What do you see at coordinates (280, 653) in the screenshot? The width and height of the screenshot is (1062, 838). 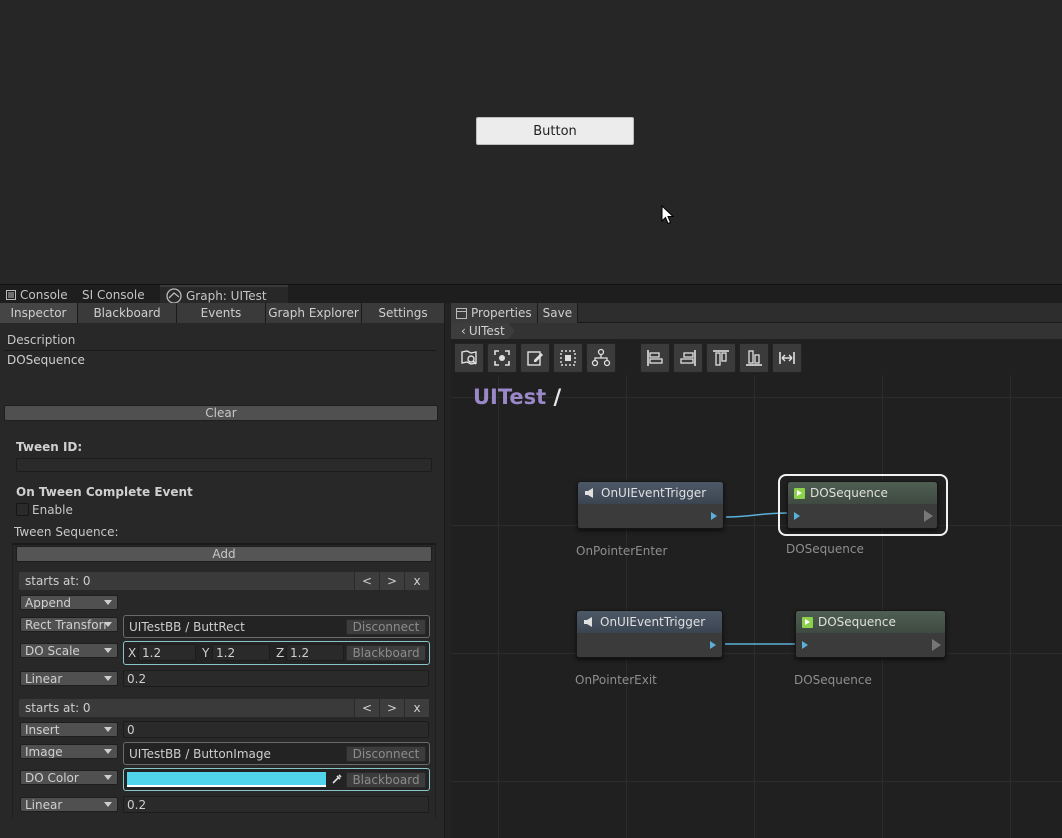 I see `z-label: Z` at bounding box center [280, 653].